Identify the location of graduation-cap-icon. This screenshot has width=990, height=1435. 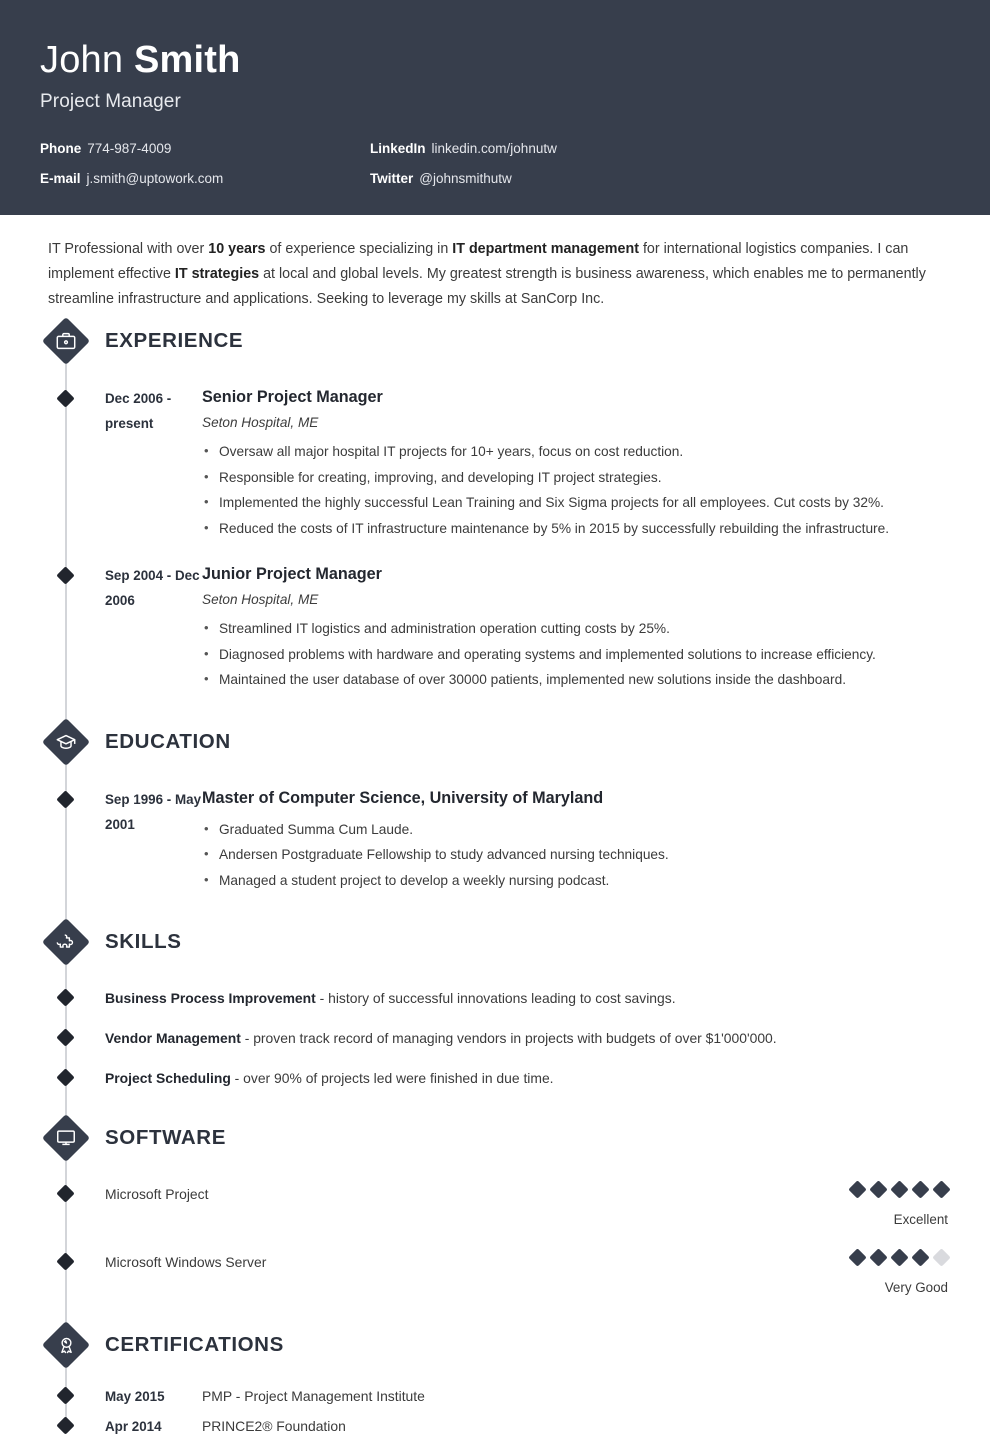
(66, 742).